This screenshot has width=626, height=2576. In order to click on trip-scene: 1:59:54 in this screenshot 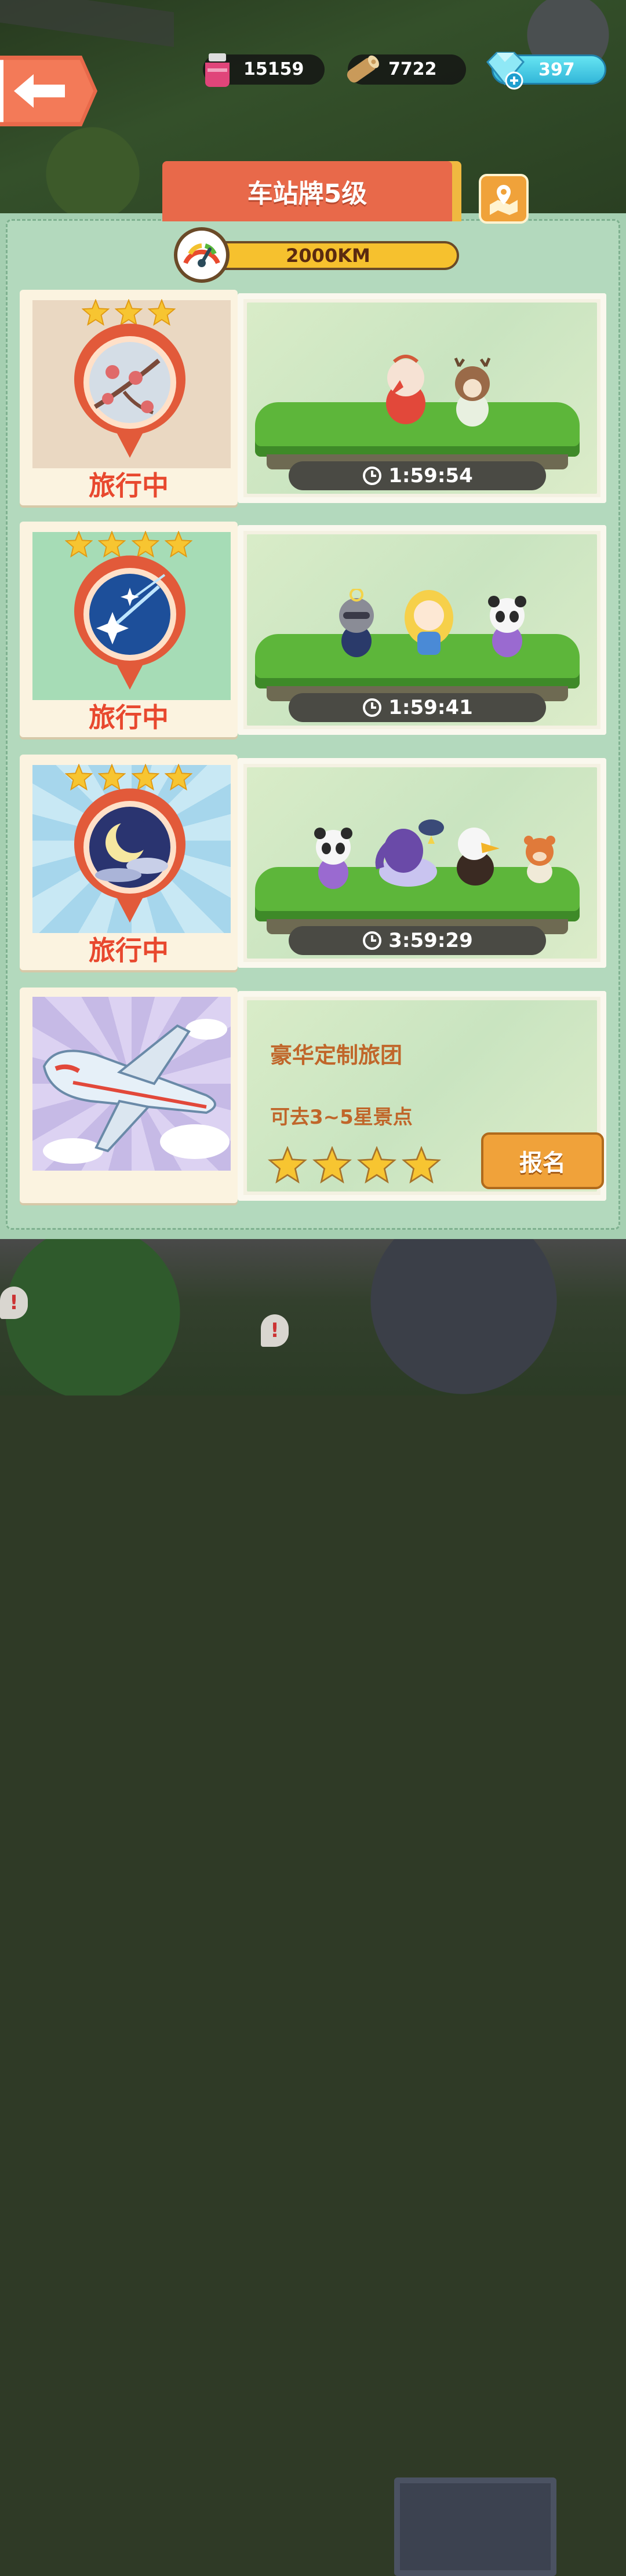, I will do `click(422, 398)`.